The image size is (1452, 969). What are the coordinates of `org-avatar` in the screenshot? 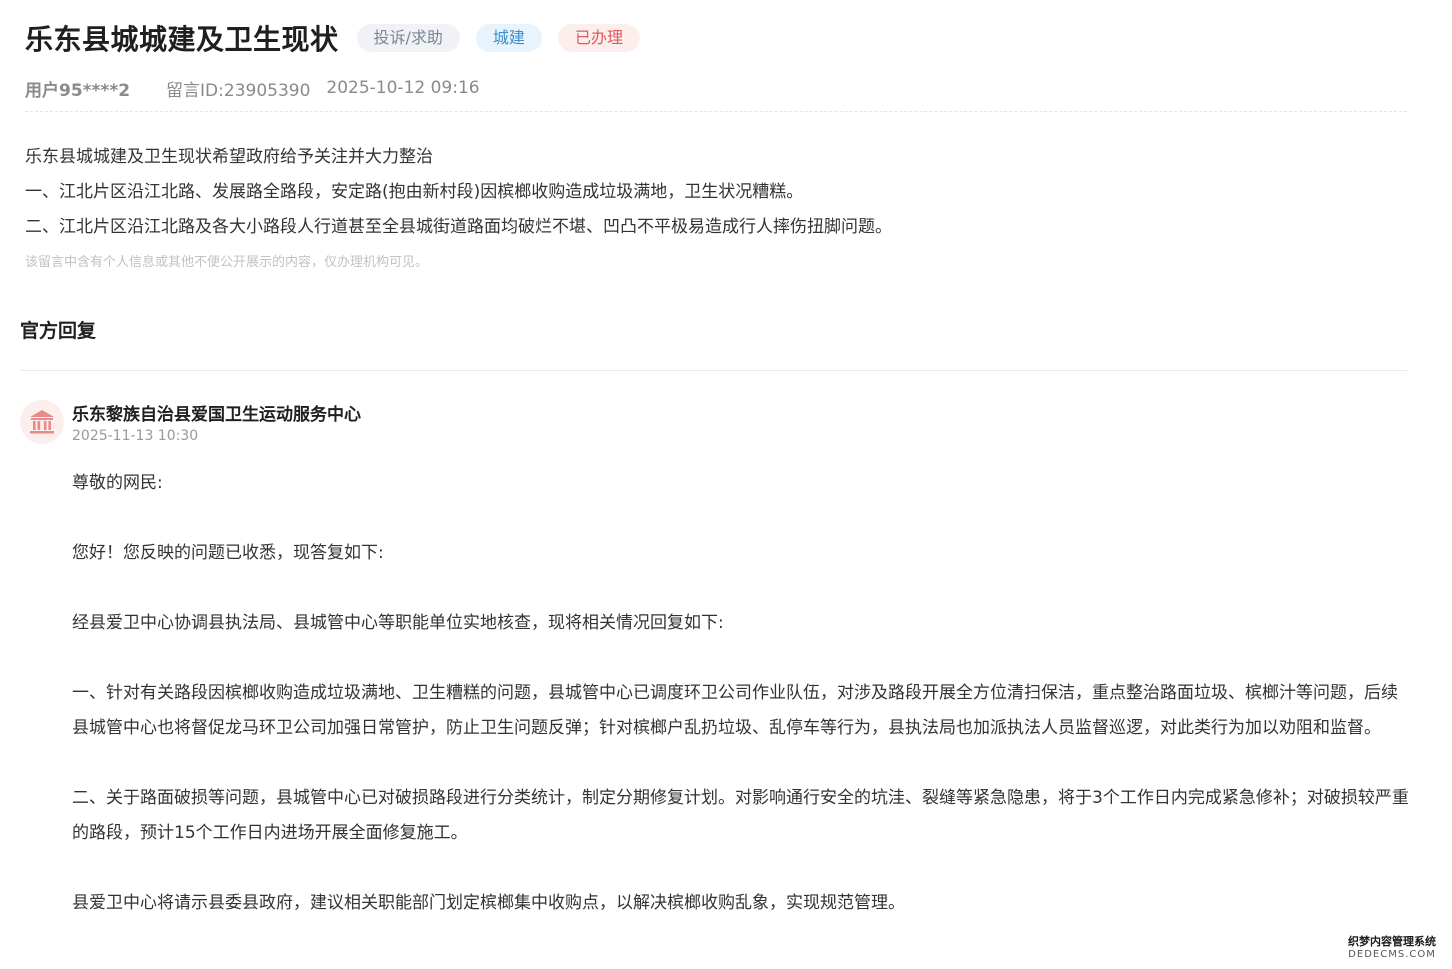 It's located at (42, 422).